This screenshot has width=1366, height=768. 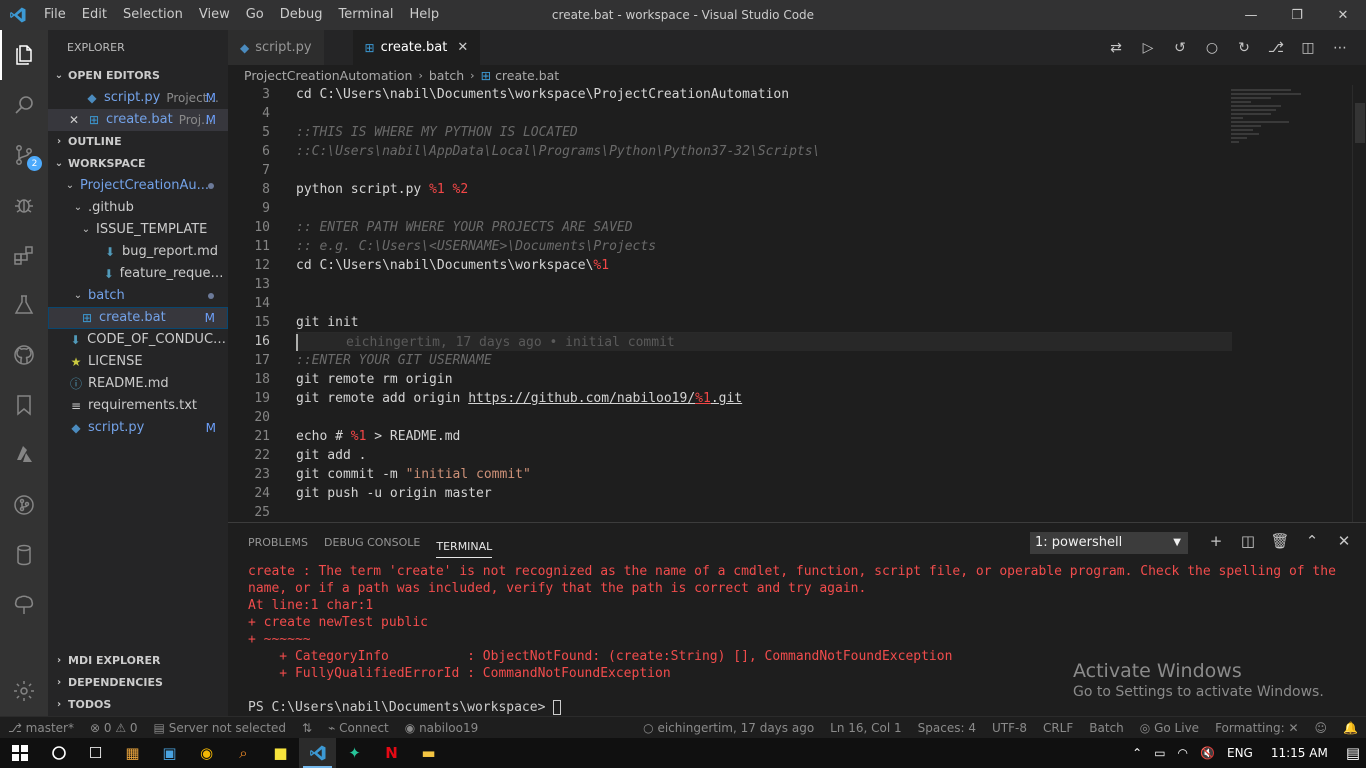 I want to click on trash-icon: 🗑, so click(x=1280, y=541).